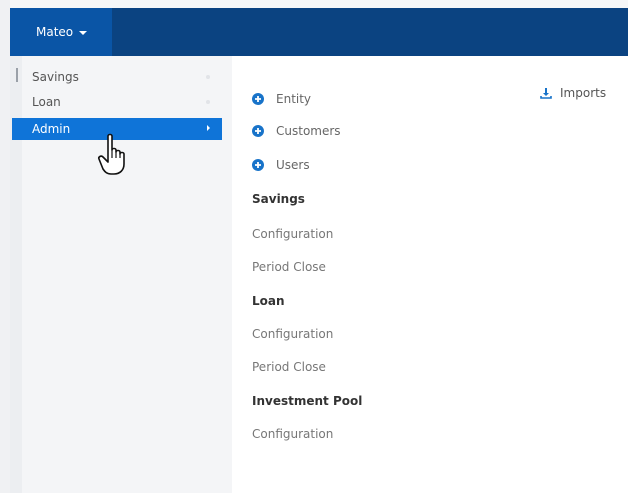  I want to click on quick-link-users: Users, so click(281, 165).